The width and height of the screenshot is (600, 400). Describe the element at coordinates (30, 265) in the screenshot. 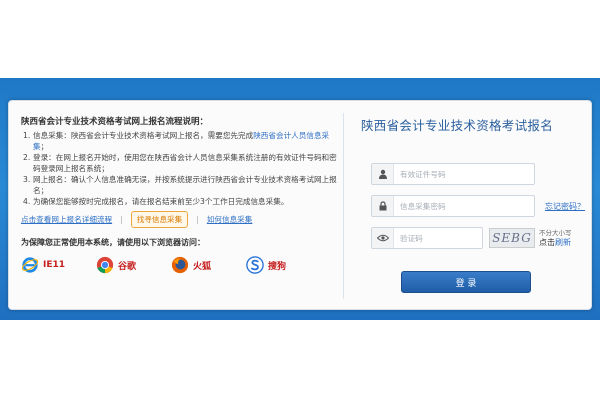

I see `ie-icon` at that location.